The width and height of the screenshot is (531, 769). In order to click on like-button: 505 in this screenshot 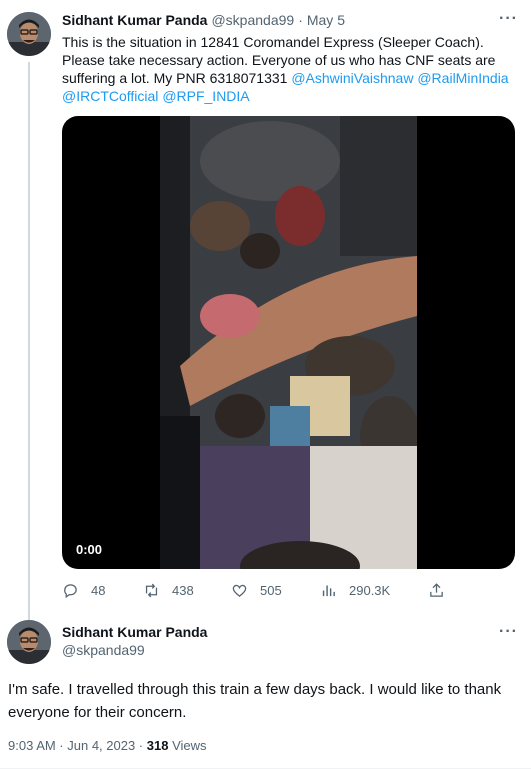, I will do `click(256, 590)`.